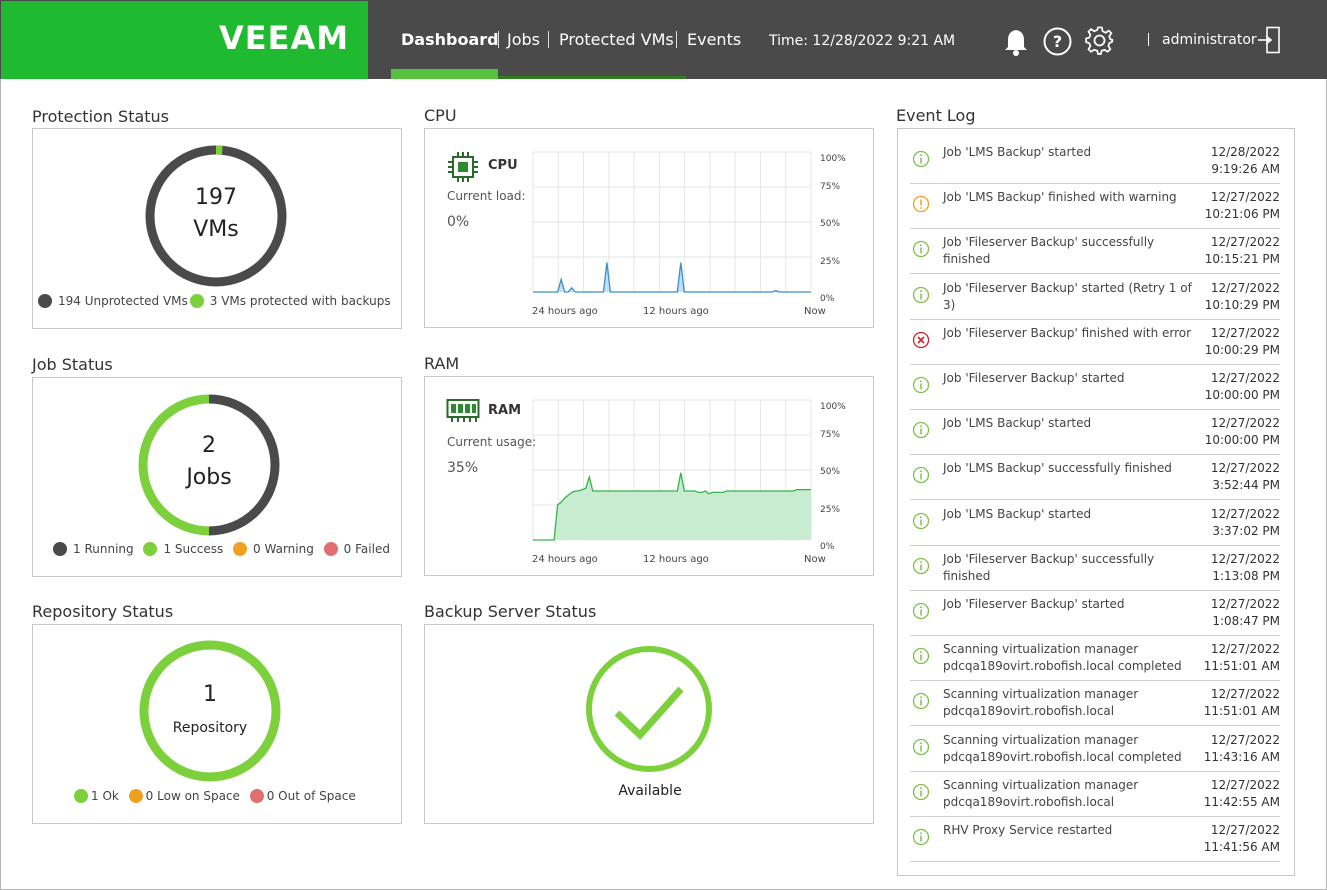  Describe the element at coordinates (510, 611) in the screenshot. I see `backup-server-status-title: Backup Server Status` at that location.